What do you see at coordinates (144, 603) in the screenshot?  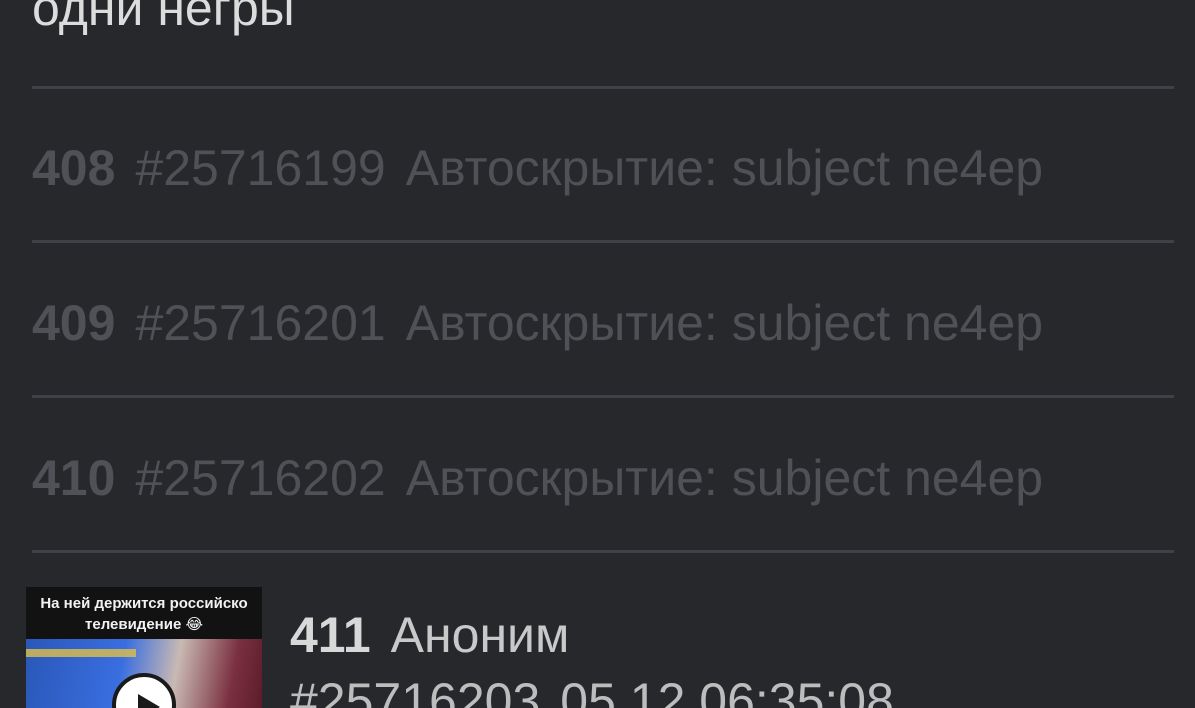 I see `thumbnail-caption-line: На ней держится российско` at bounding box center [144, 603].